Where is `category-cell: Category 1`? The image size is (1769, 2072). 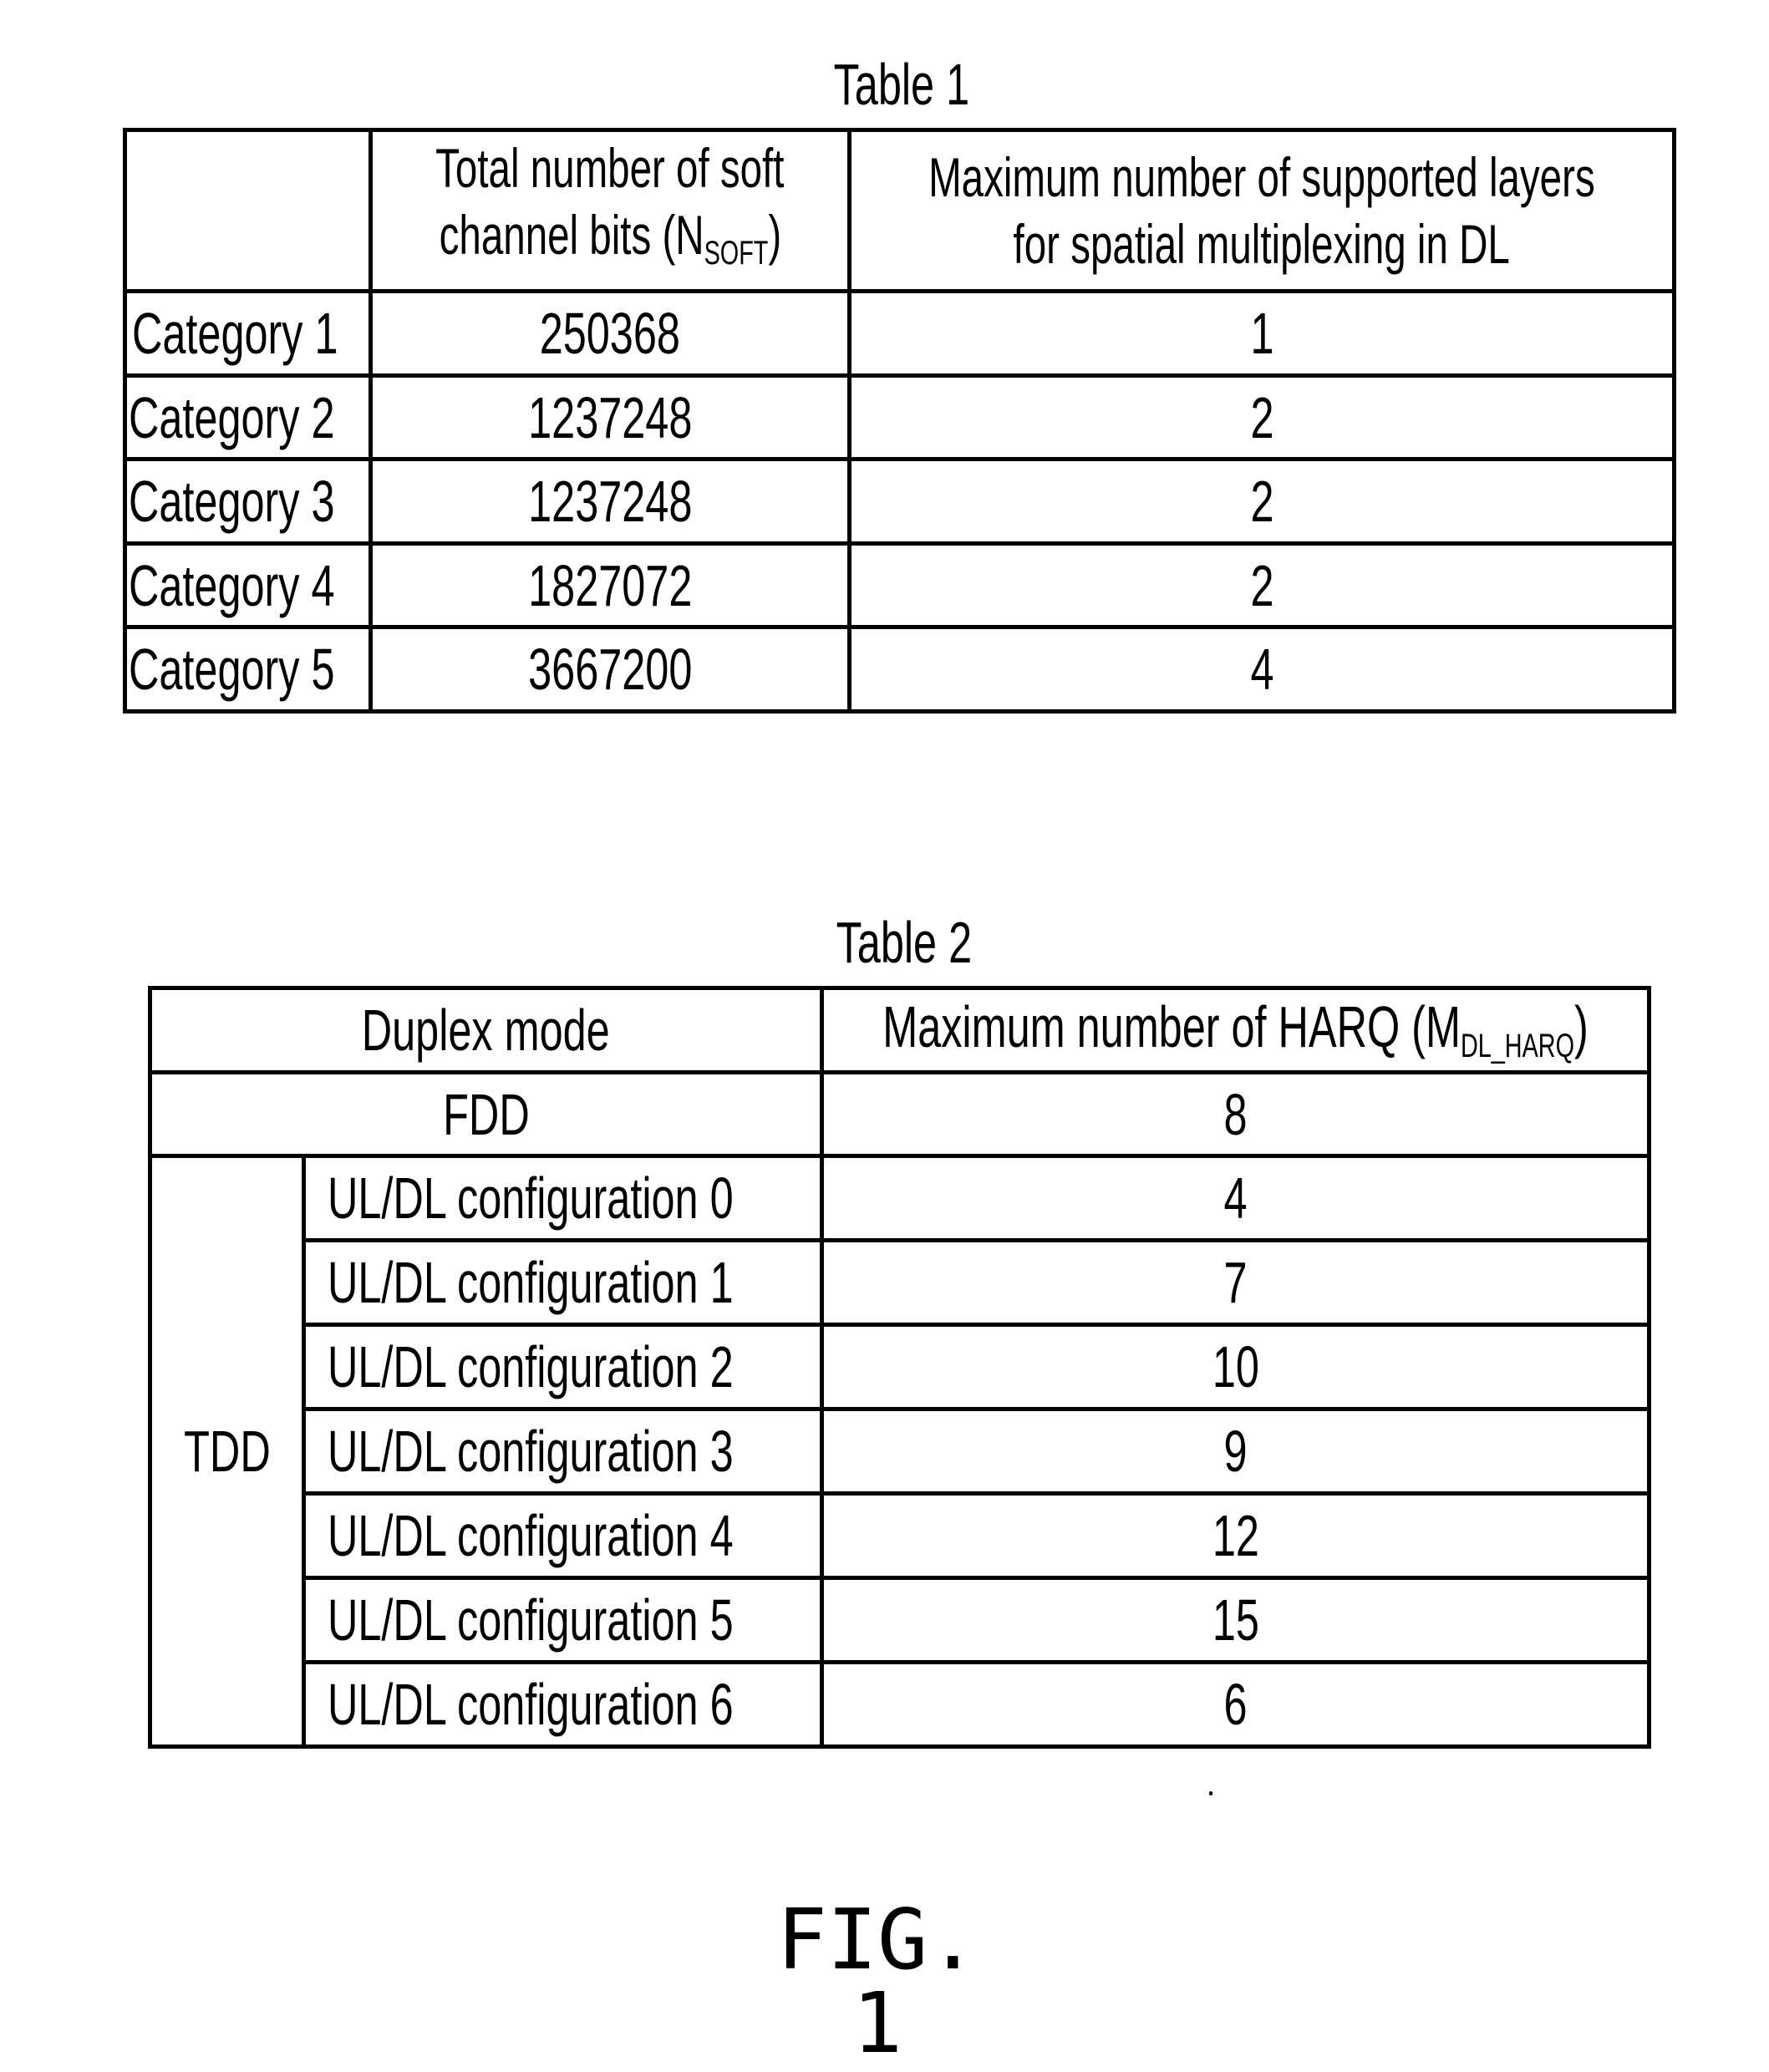
category-cell: Category 1 is located at coordinates (235, 333).